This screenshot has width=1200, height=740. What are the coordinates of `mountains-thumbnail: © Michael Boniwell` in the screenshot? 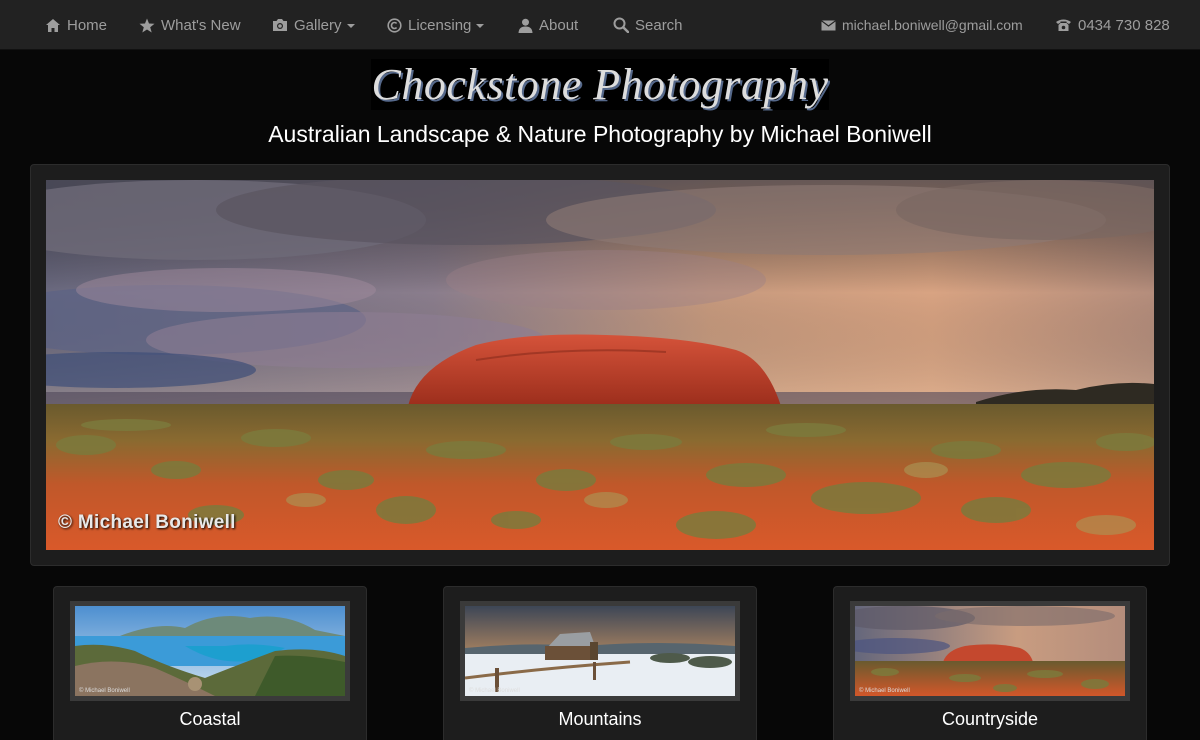 It's located at (600, 651).